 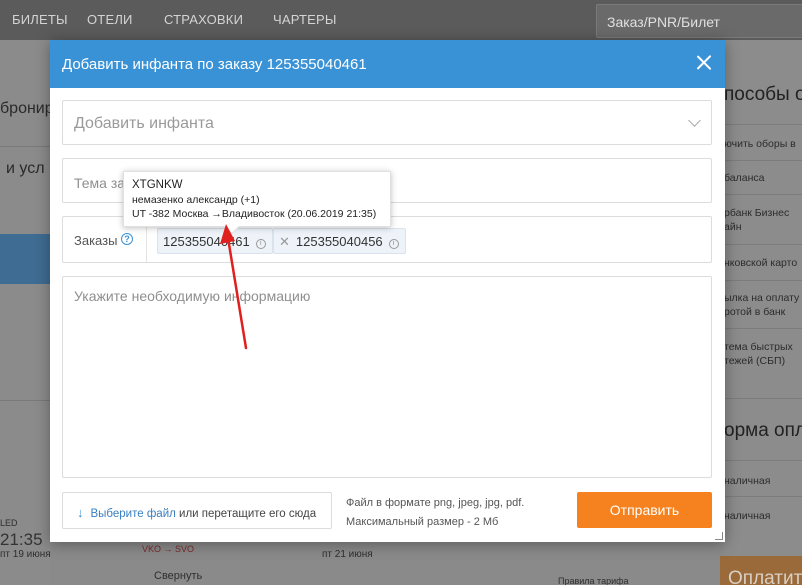 What do you see at coordinates (699, 21) in the screenshot?
I see `pnr-search-input: Заказ/PNR/Билет` at bounding box center [699, 21].